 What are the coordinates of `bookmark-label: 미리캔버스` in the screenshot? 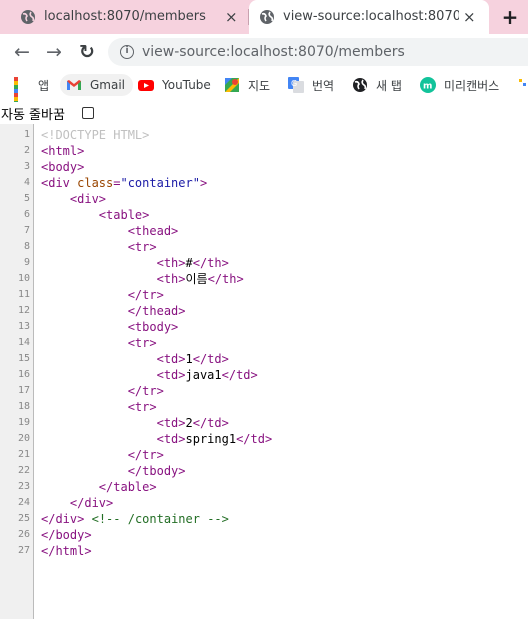 It's located at (472, 85).